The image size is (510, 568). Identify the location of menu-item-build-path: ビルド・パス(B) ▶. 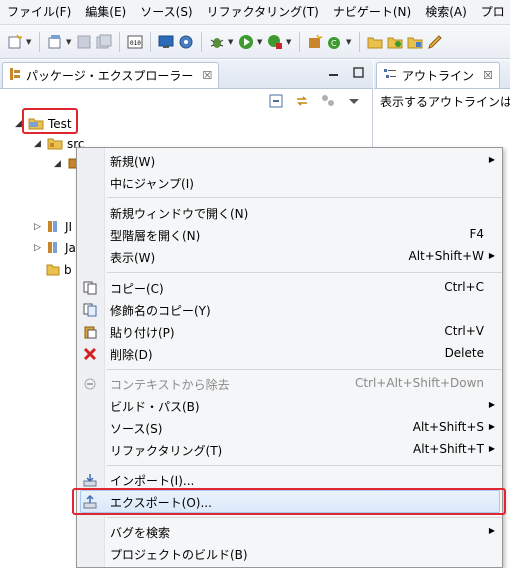
(289, 406).